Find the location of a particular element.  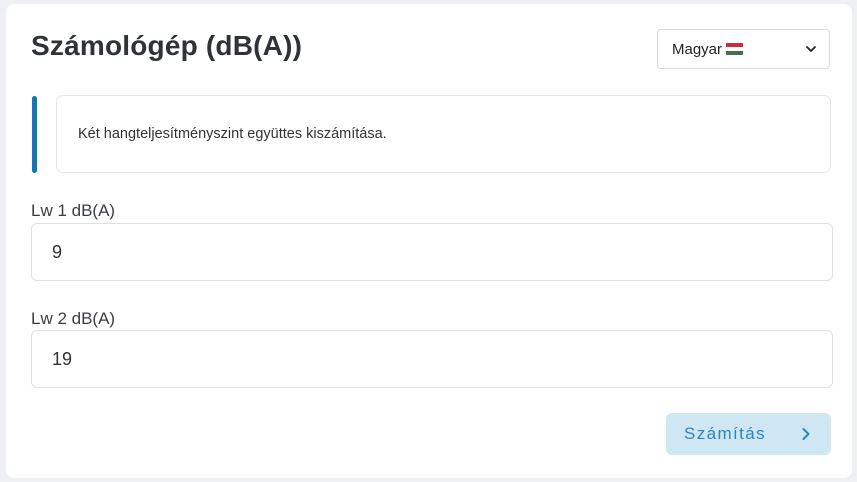

chevron-down-icon is located at coordinates (811, 49).